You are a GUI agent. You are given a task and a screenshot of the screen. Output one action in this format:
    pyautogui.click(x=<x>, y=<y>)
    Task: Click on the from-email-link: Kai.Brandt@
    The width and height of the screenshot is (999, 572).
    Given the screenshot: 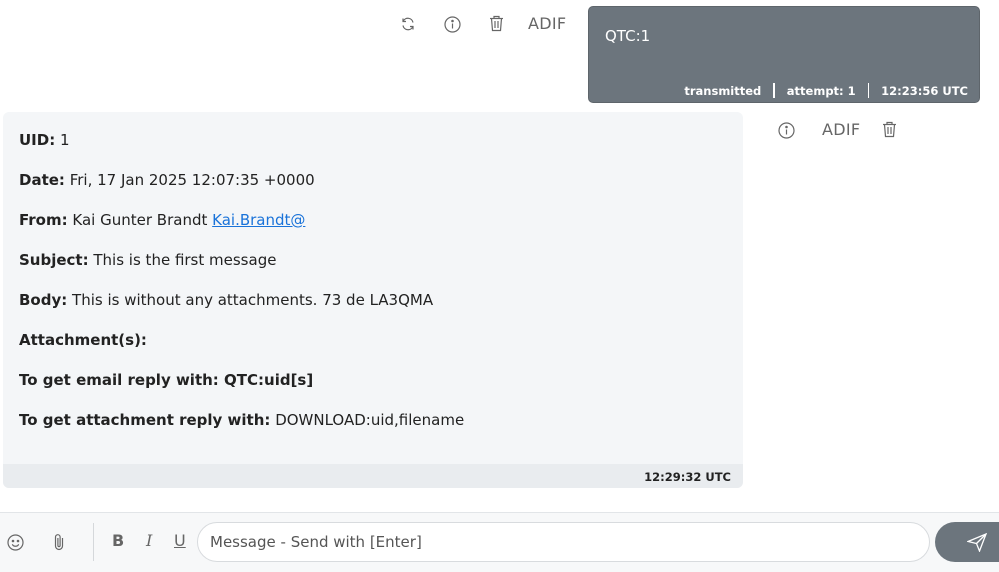 What is the action you would take?
    pyautogui.click(x=258, y=220)
    